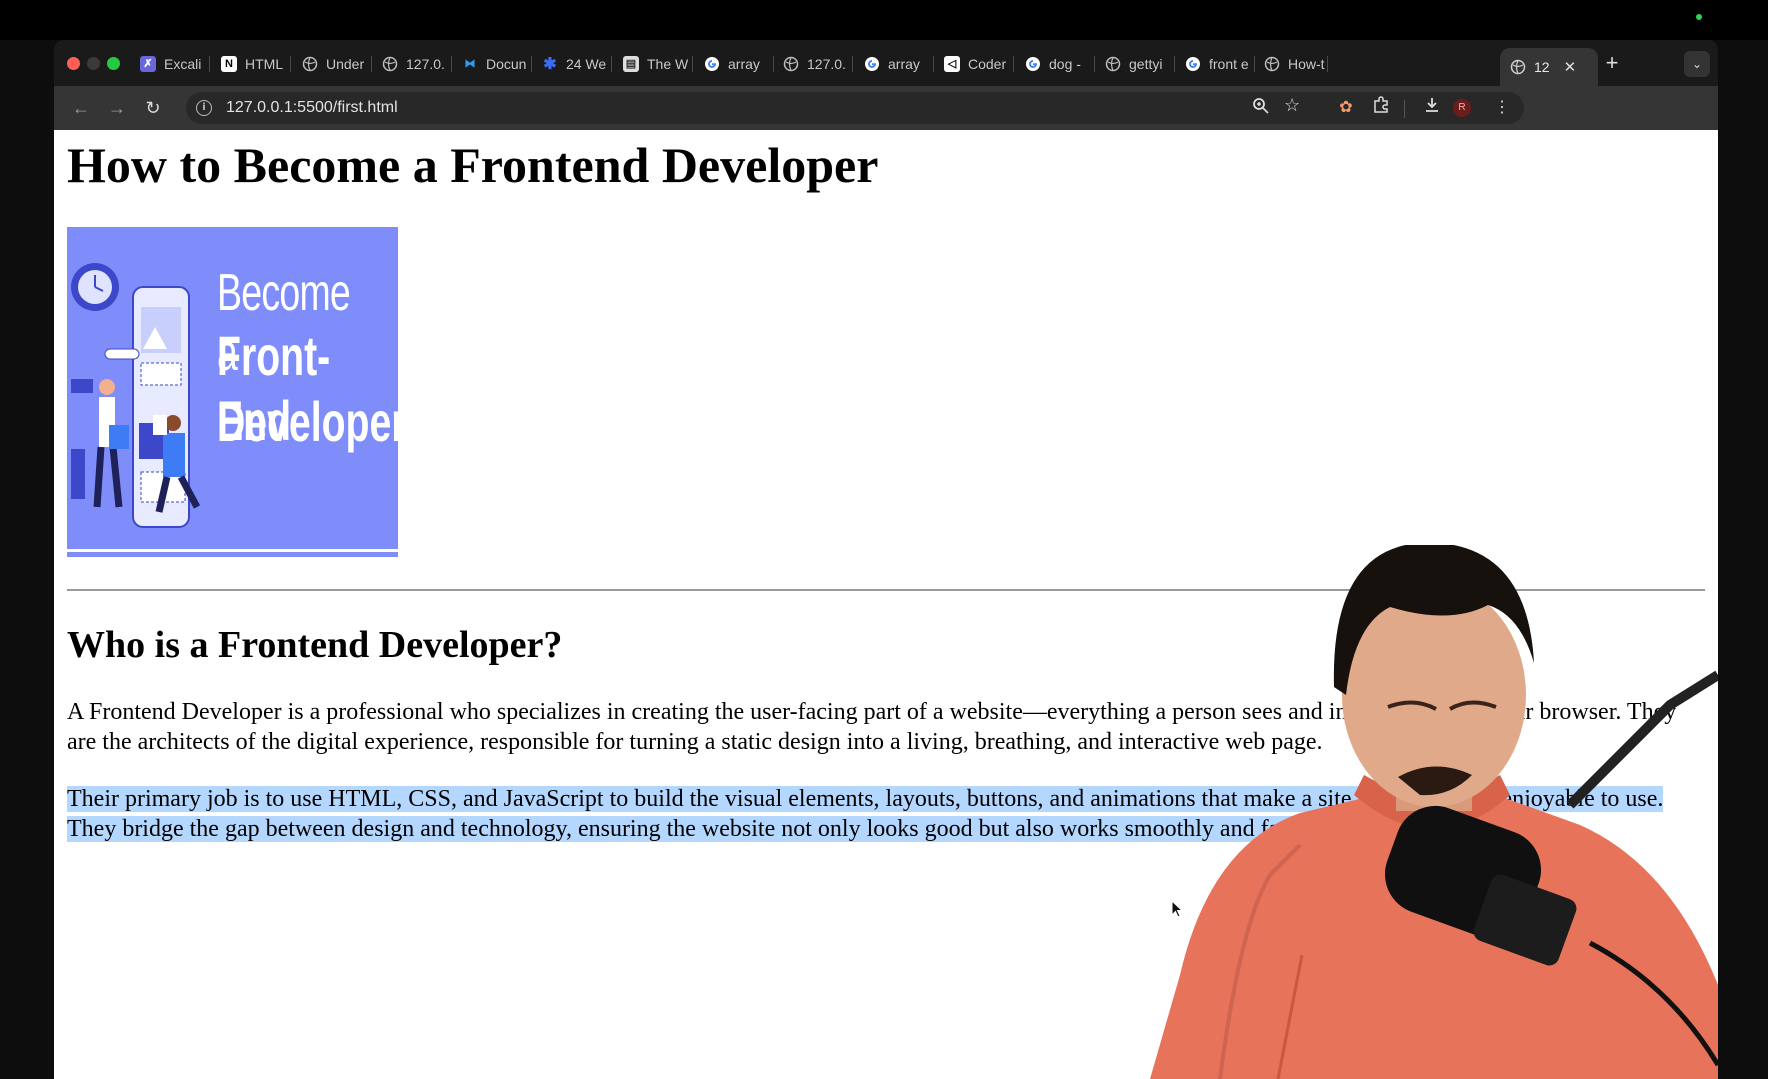 This screenshot has width=1768, height=1079. What do you see at coordinates (307, 421) in the screenshot?
I see `hero-line-3: Developer` at bounding box center [307, 421].